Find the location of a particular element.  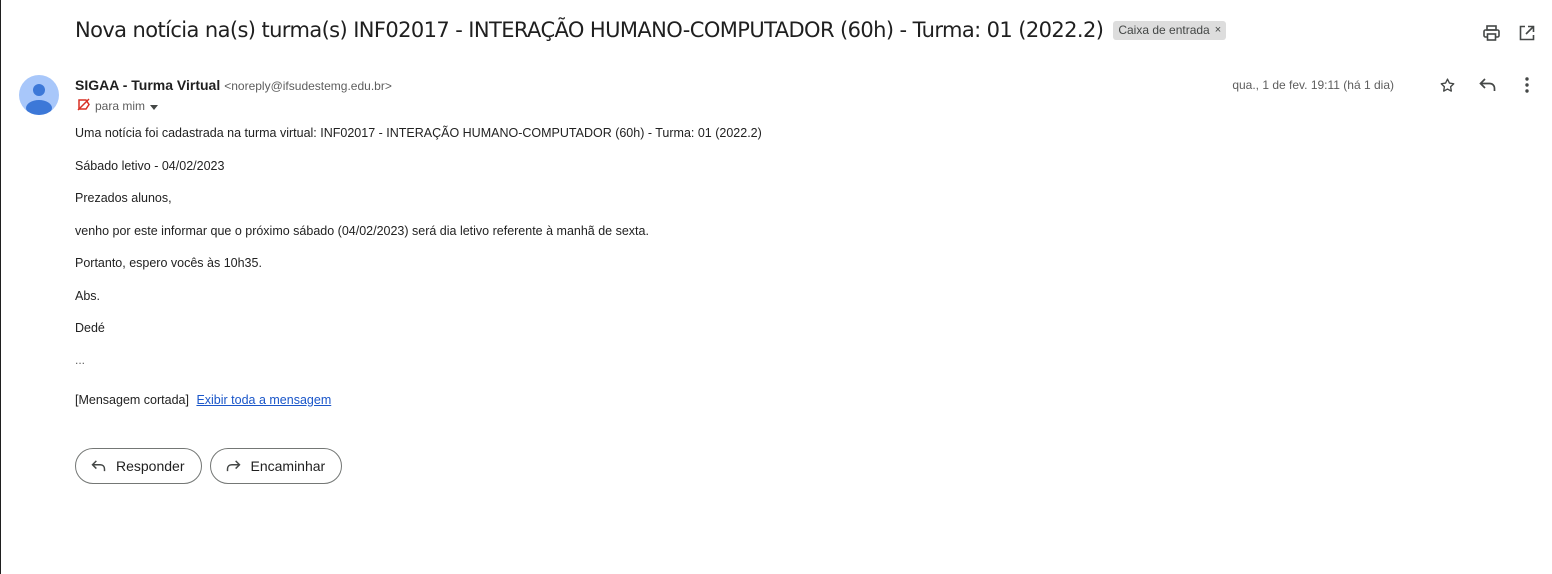

forward-button: Encaminhar is located at coordinates (276, 466).